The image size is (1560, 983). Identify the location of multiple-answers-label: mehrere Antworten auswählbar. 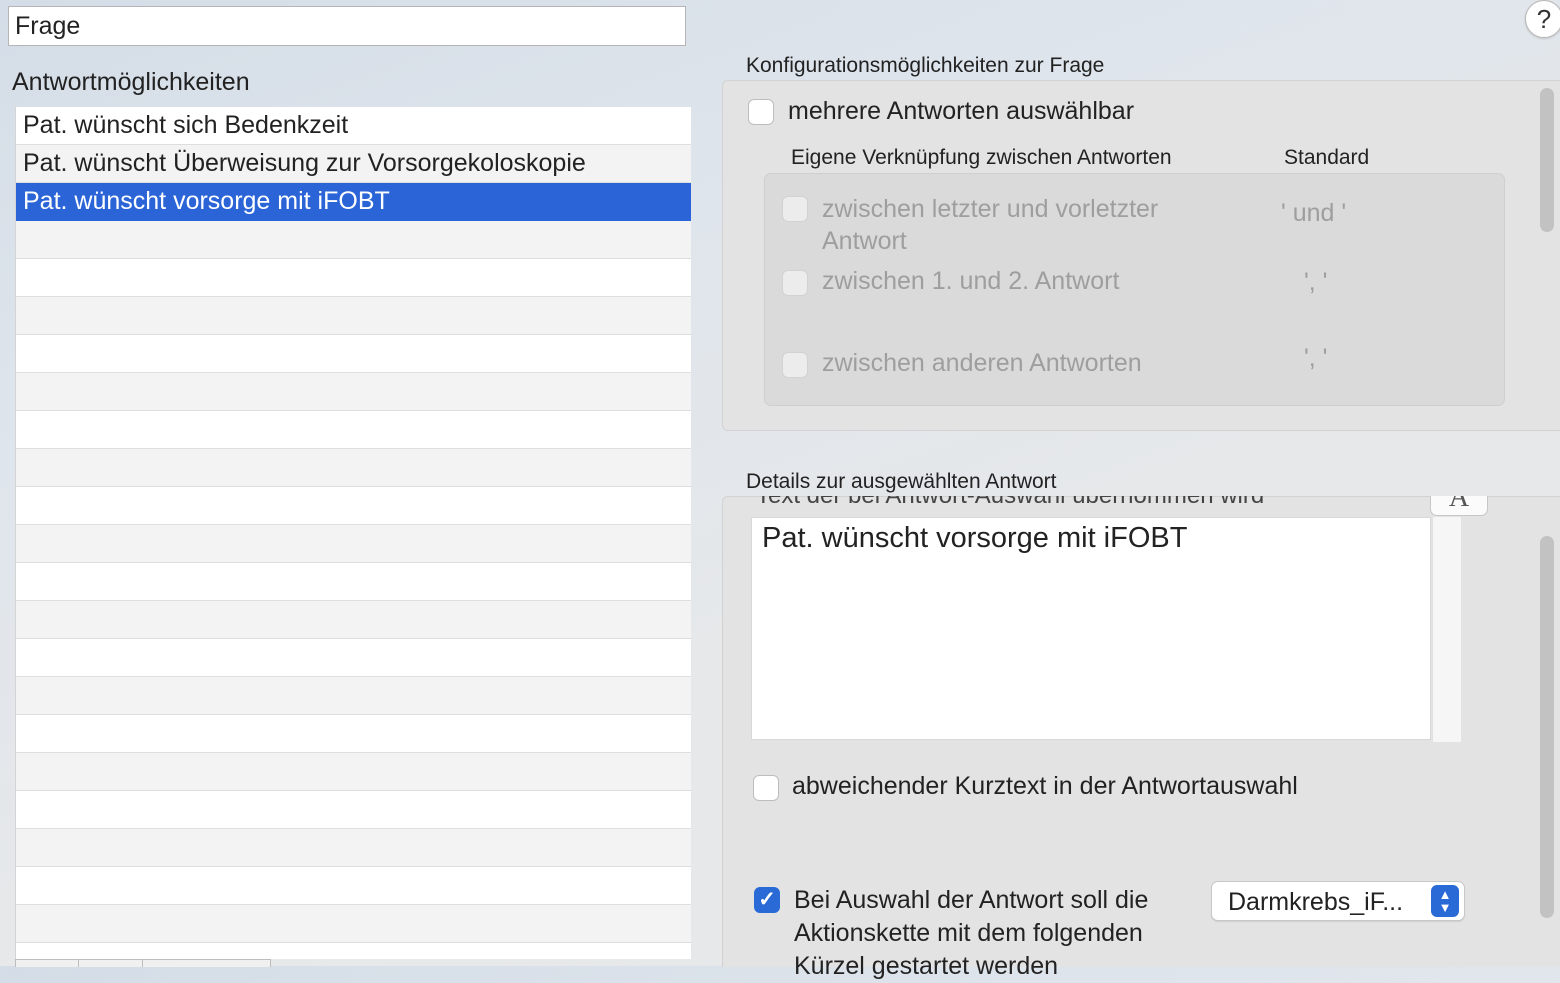
(961, 111).